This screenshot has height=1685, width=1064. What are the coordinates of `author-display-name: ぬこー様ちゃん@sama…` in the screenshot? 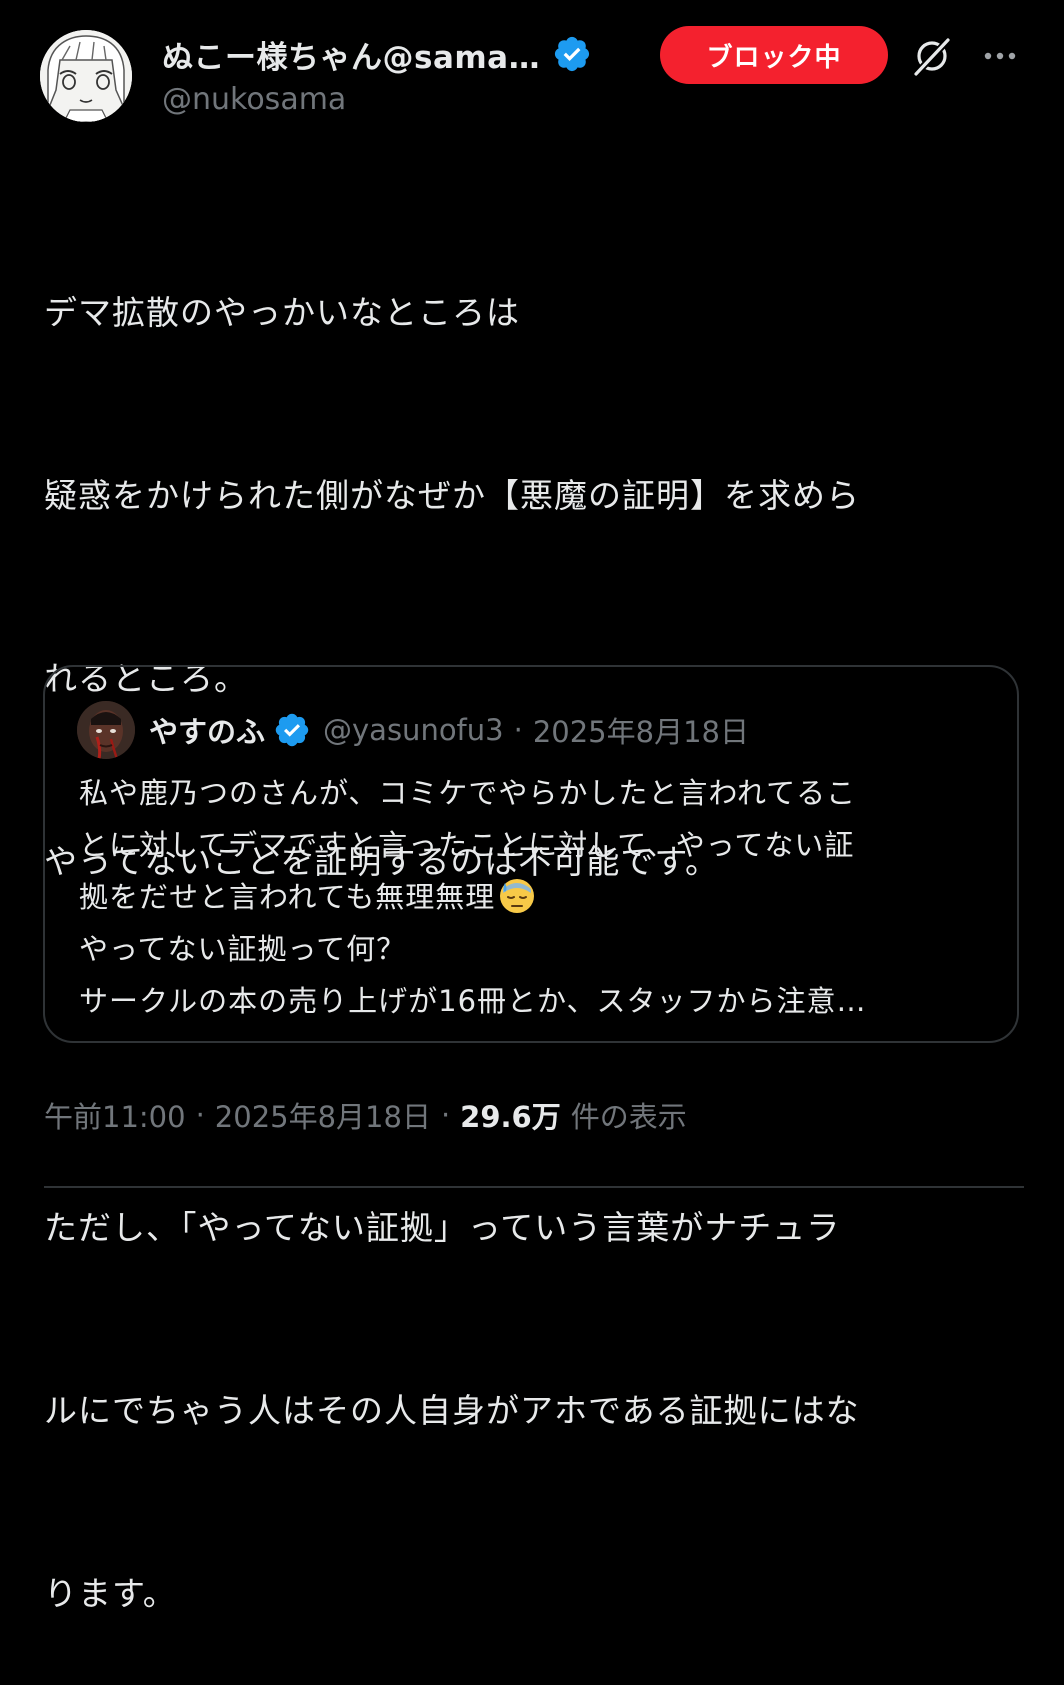 It's located at (351, 54).